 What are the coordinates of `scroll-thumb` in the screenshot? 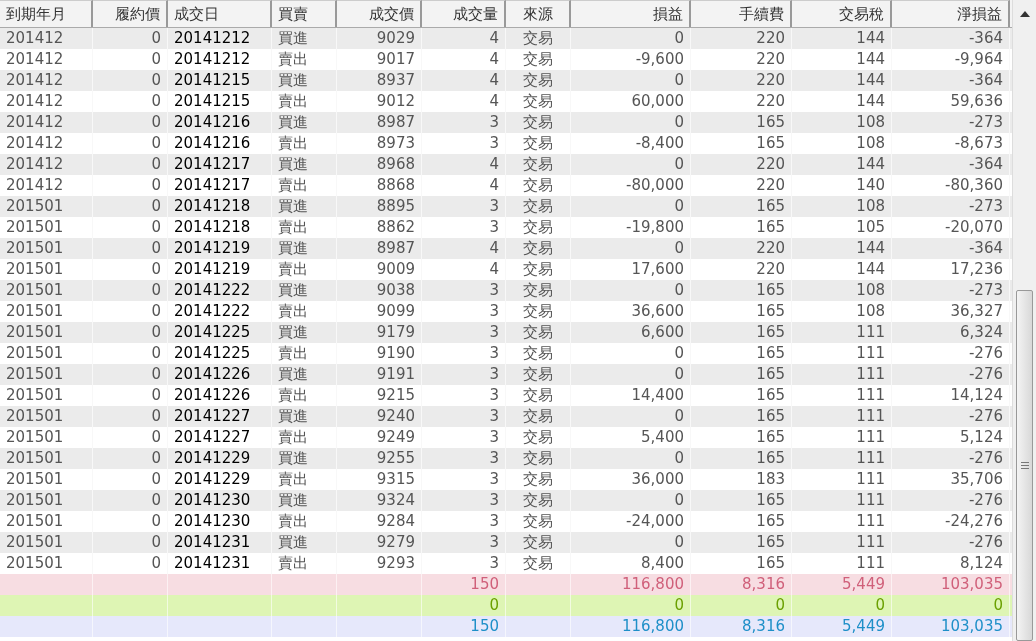 It's located at (1024, 465).